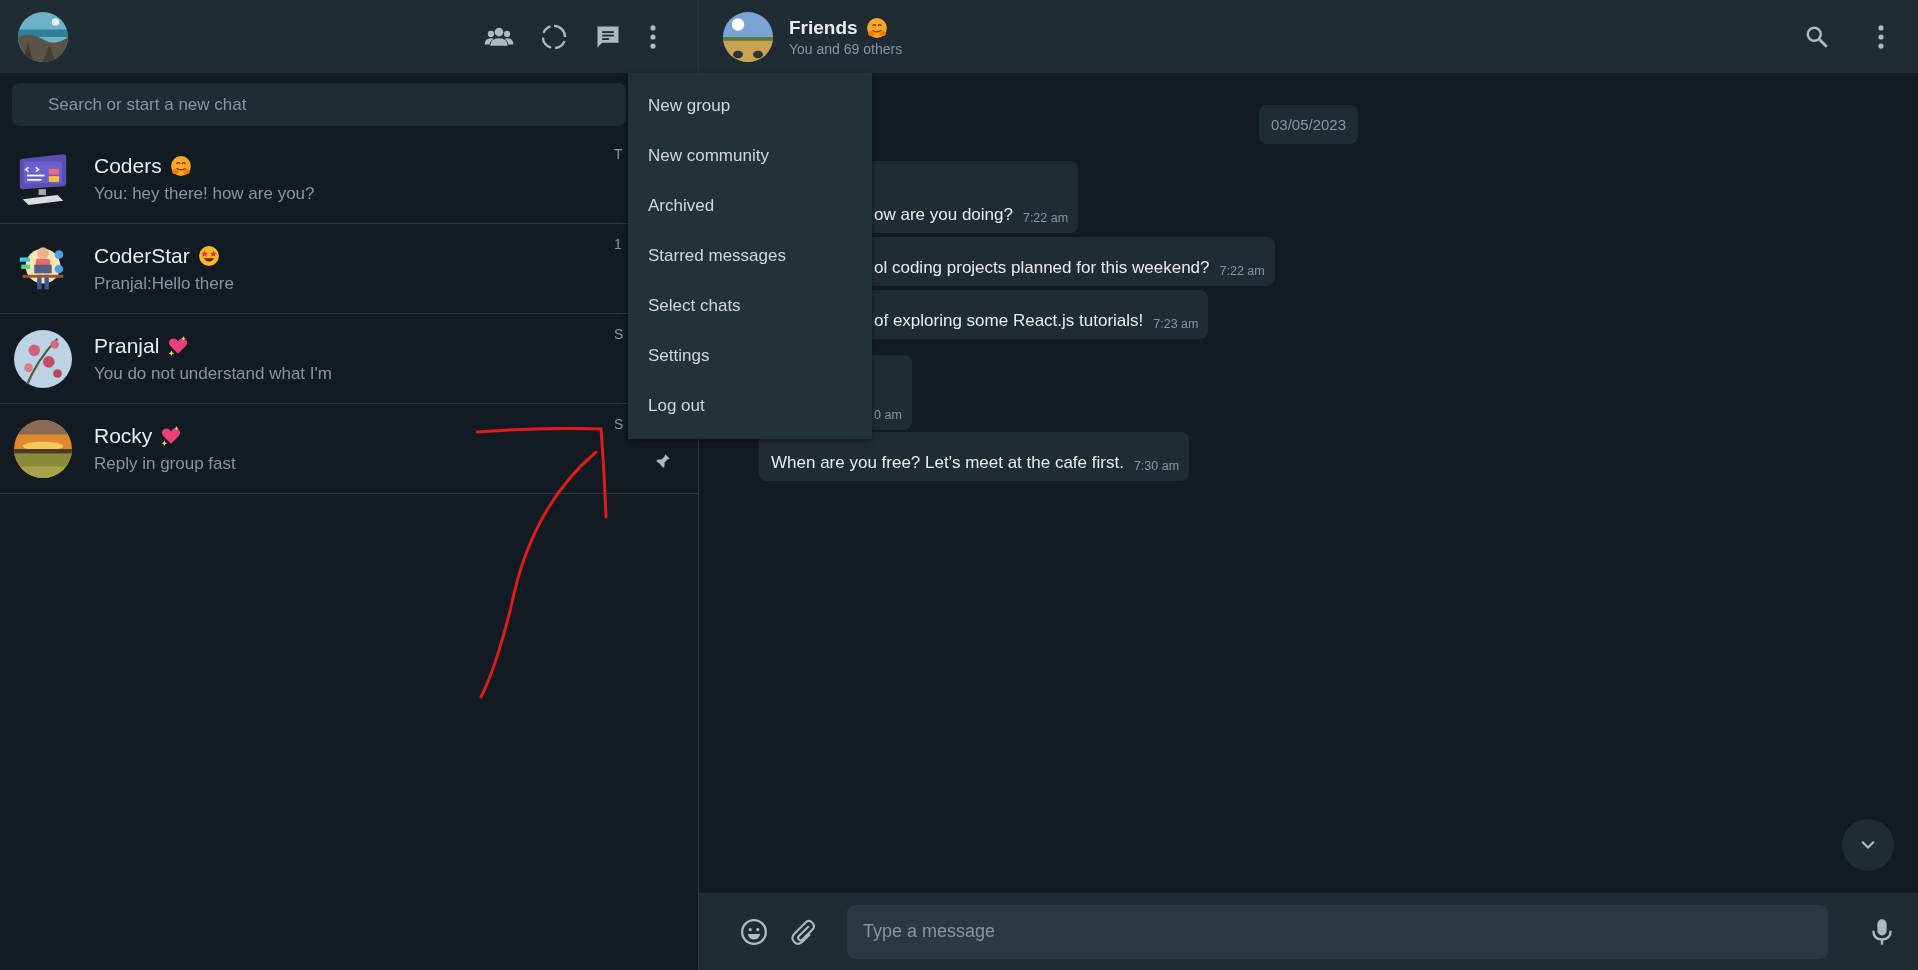  Describe the element at coordinates (618, 244) in the screenshot. I see `chat-time: 1` at that location.